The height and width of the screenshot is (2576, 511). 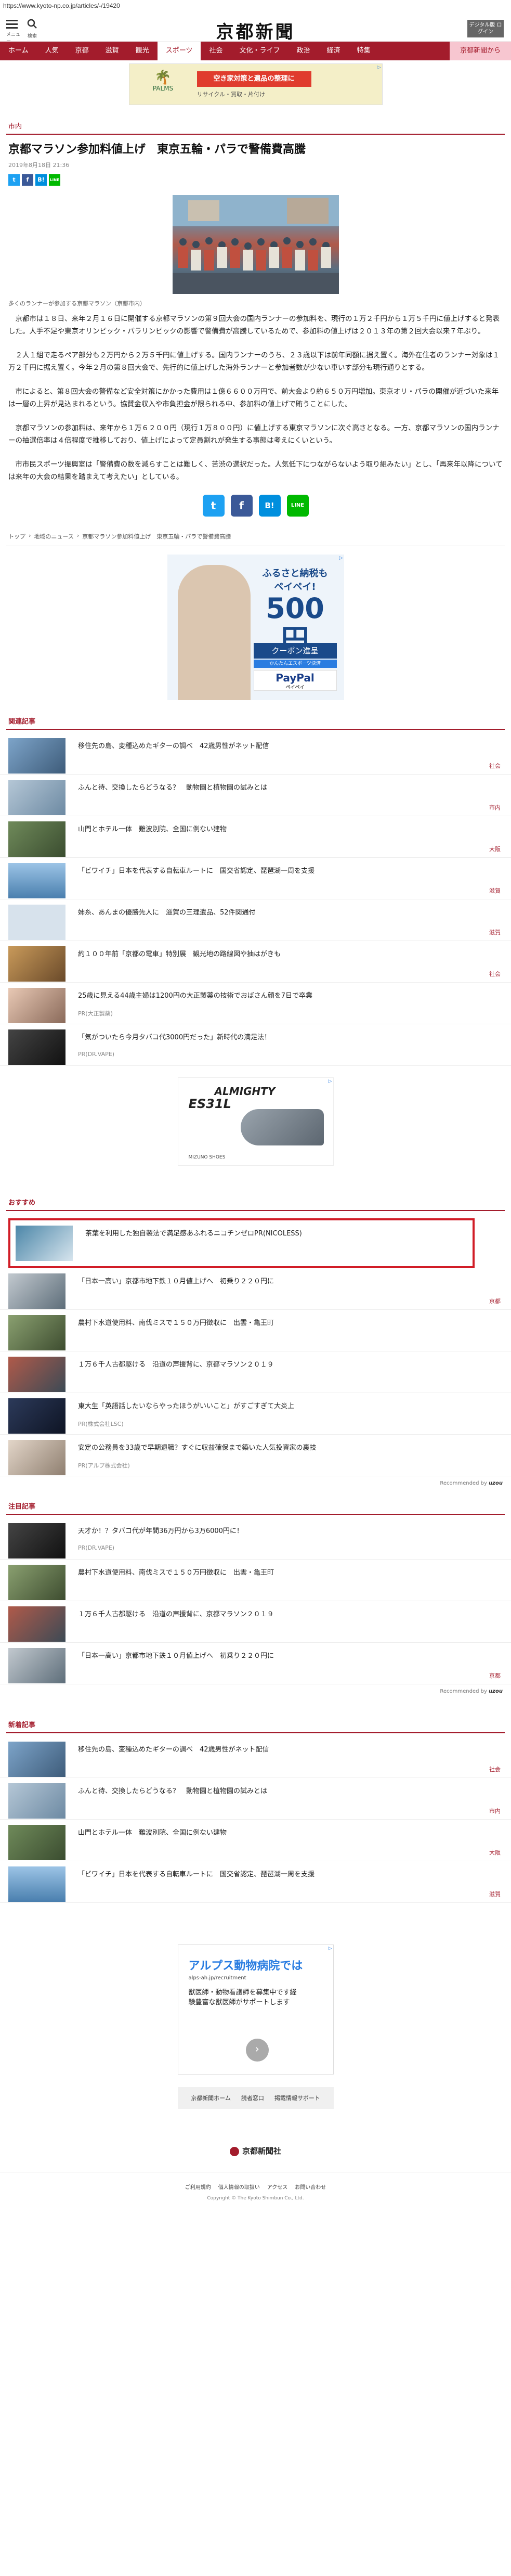 What do you see at coordinates (486, 28) in the screenshot?
I see `digital-login-button: デジタル版 ログイン` at bounding box center [486, 28].